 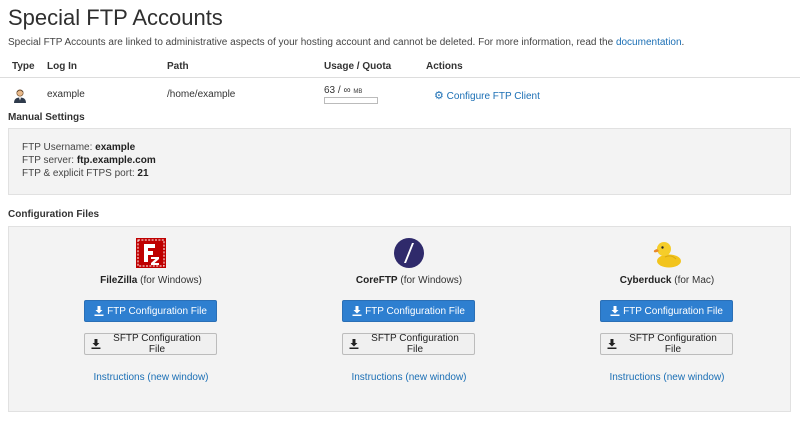 What do you see at coordinates (409, 253) in the screenshot?
I see `coreftp-logo` at bounding box center [409, 253].